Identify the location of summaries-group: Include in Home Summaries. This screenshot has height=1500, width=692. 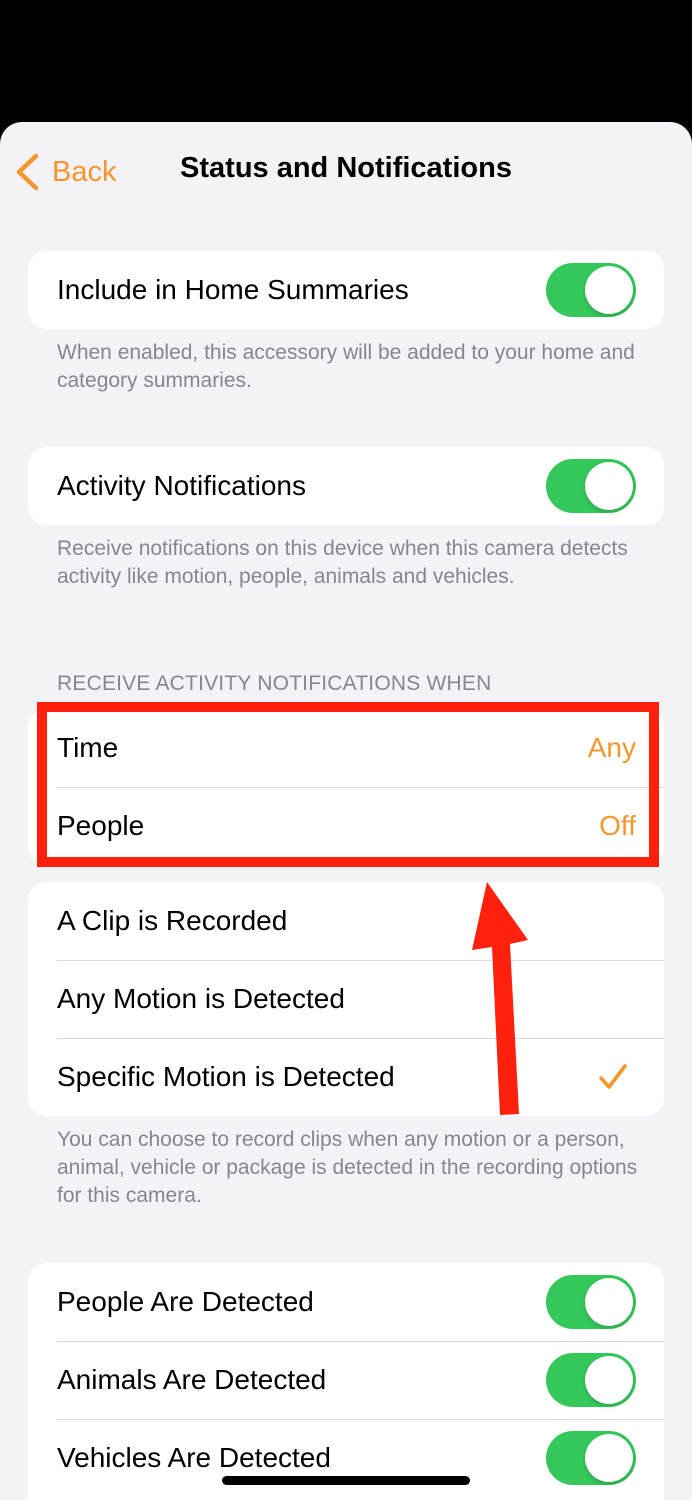
(346, 290).